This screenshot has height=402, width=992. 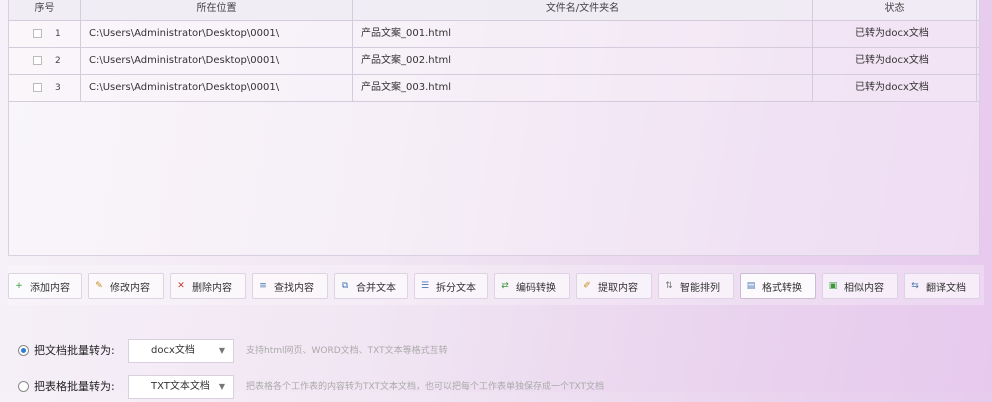 What do you see at coordinates (45, 10) in the screenshot?
I see `header-index: 序号` at bounding box center [45, 10].